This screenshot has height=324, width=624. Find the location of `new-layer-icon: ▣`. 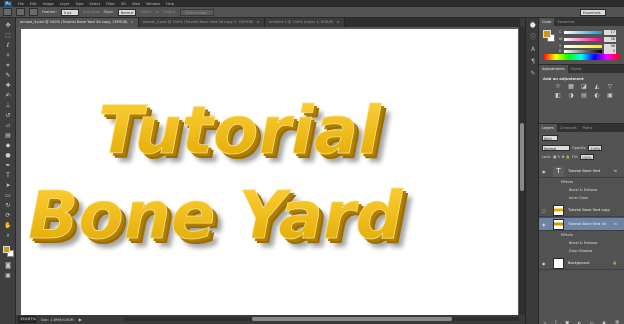

new-layer-icon: ▣ is located at coordinates (604, 322).